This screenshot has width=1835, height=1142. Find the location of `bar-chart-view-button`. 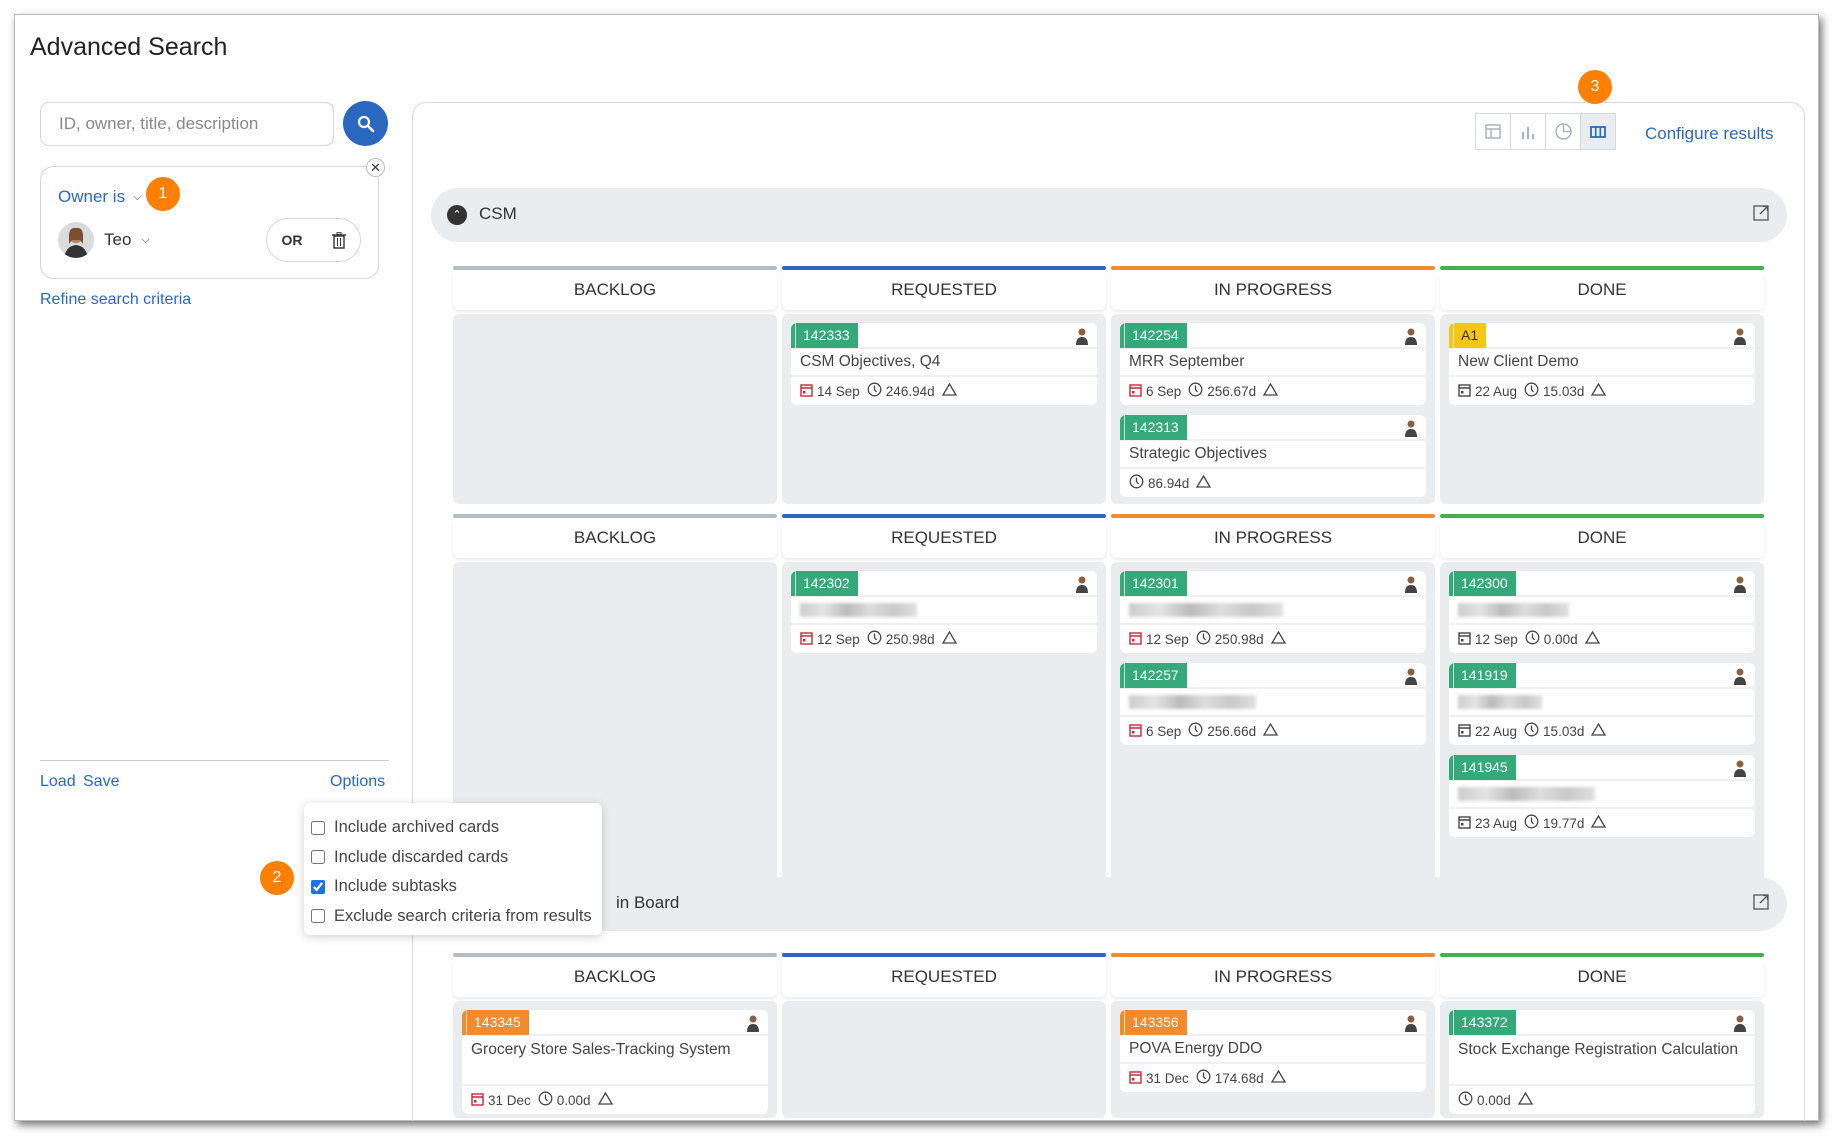

bar-chart-view-button is located at coordinates (1528, 131).